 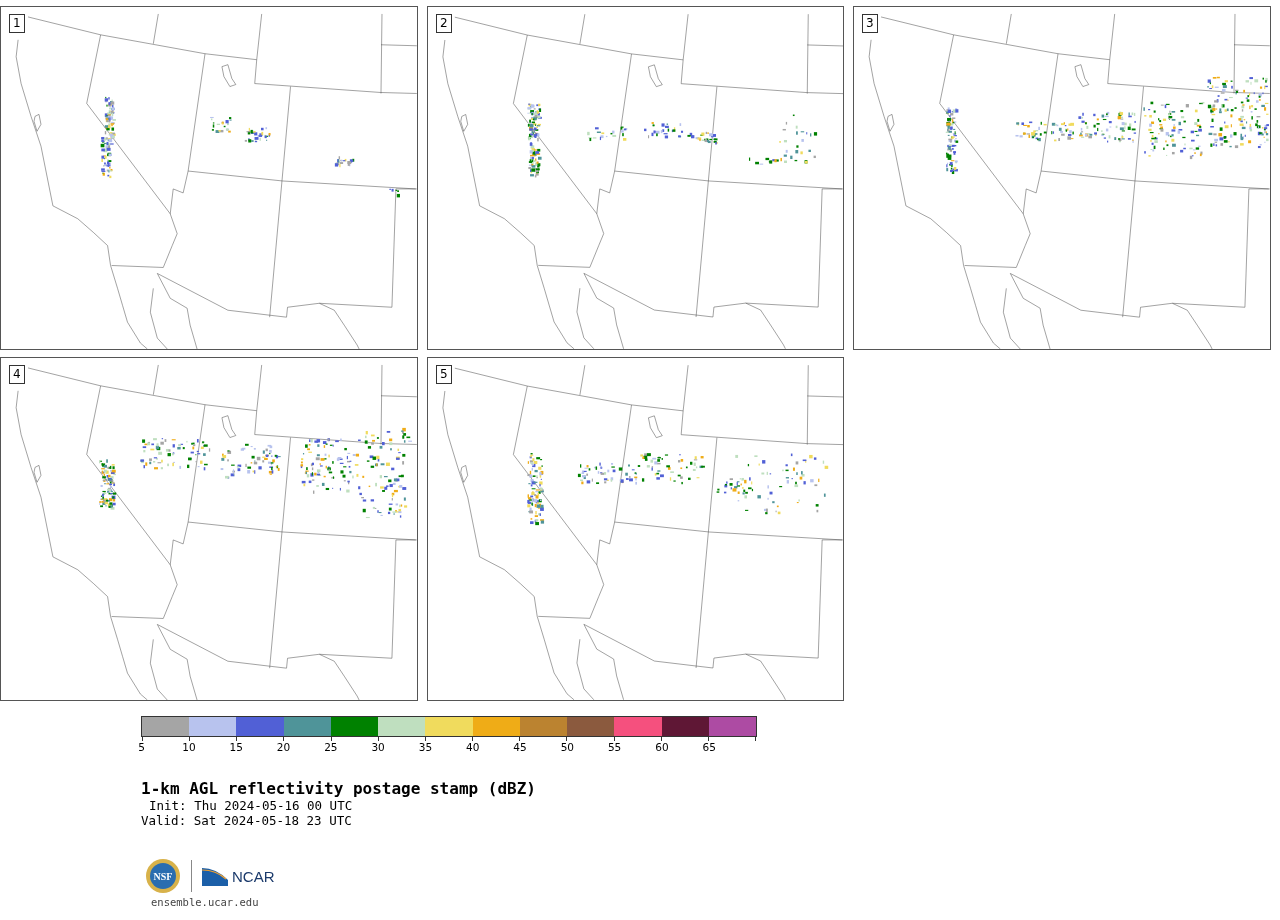 What do you see at coordinates (444, 23) in the screenshot?
I see `panel-number: 2` at bounding box center [444, 23].